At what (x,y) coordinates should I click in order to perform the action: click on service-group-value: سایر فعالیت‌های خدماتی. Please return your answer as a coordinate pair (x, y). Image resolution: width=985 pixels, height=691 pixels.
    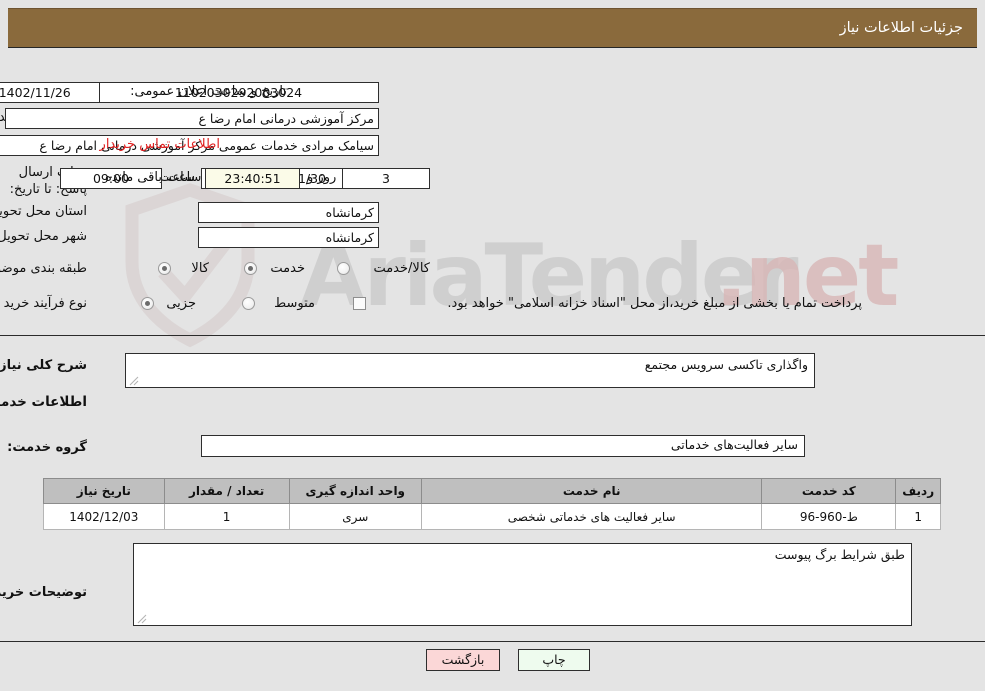
    Looking at the image, I should click on (734, 444).